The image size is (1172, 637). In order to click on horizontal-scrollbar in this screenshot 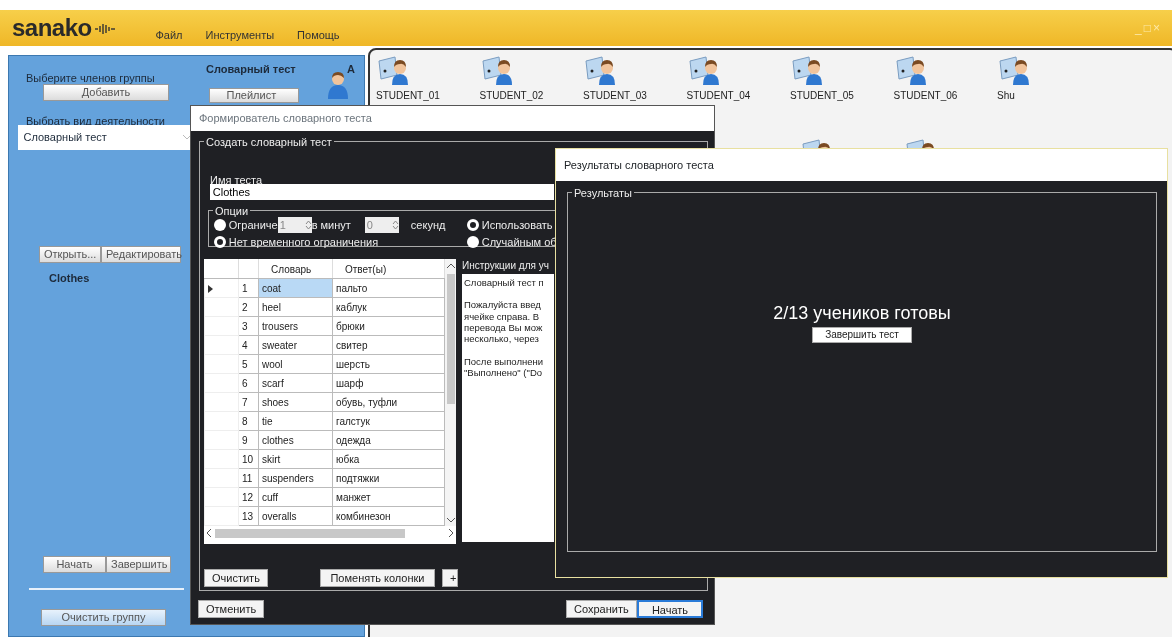, I will do `click(330, 533)`.